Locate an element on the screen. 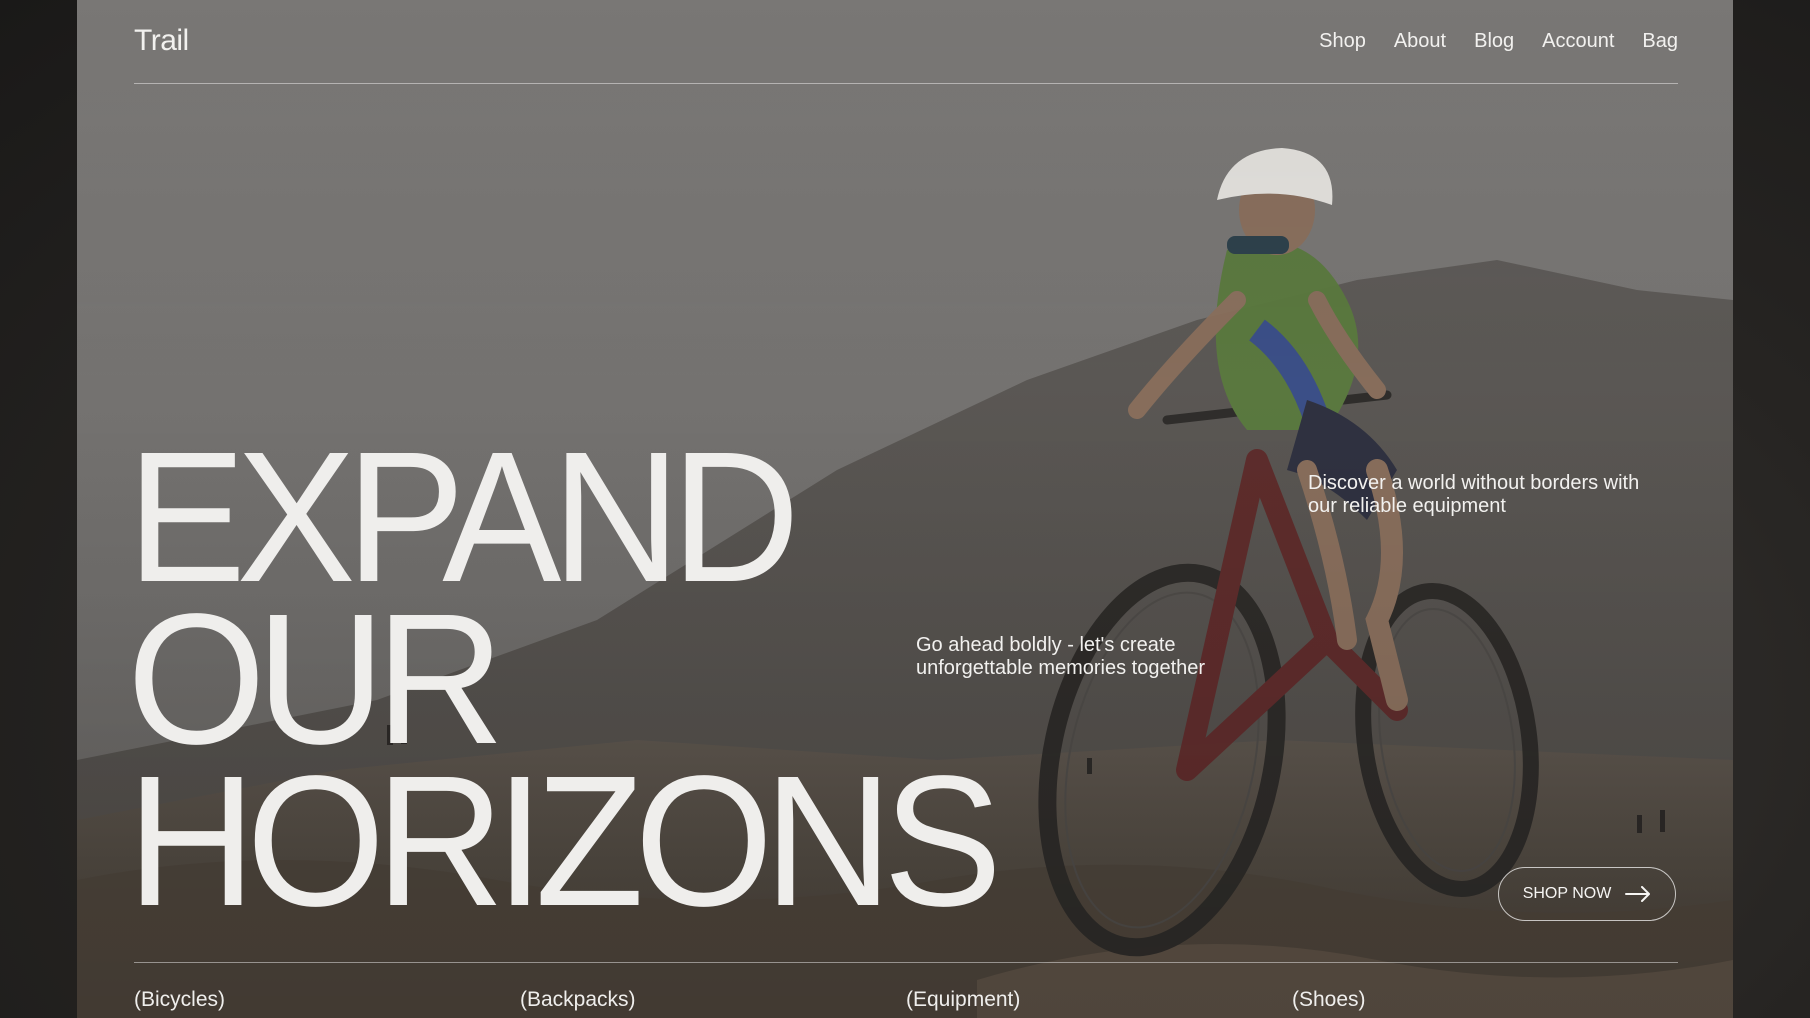 The width and height of the screenshot is (1810, 1018). arrow-right-icon is located at coordinates (1638, 894).